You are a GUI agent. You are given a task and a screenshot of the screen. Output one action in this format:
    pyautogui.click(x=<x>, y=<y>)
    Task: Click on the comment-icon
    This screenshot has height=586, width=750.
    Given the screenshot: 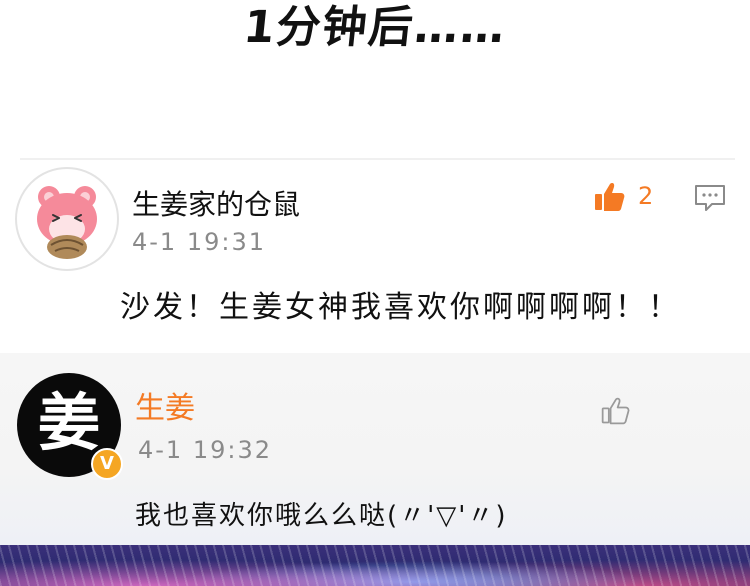 What is the action you would take?
    pyautogui.click(x=710, y=198)
    